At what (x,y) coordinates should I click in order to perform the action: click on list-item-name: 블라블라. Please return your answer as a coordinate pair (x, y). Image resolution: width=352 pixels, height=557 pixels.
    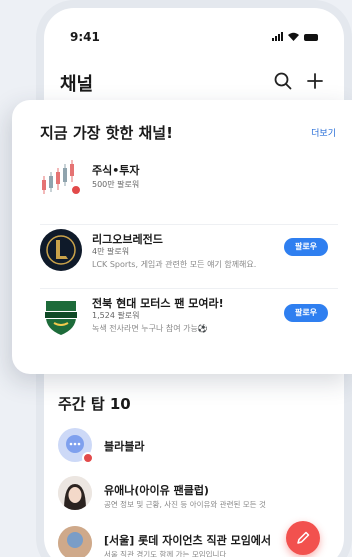
    Looking at the image, I should click on (124, 446).